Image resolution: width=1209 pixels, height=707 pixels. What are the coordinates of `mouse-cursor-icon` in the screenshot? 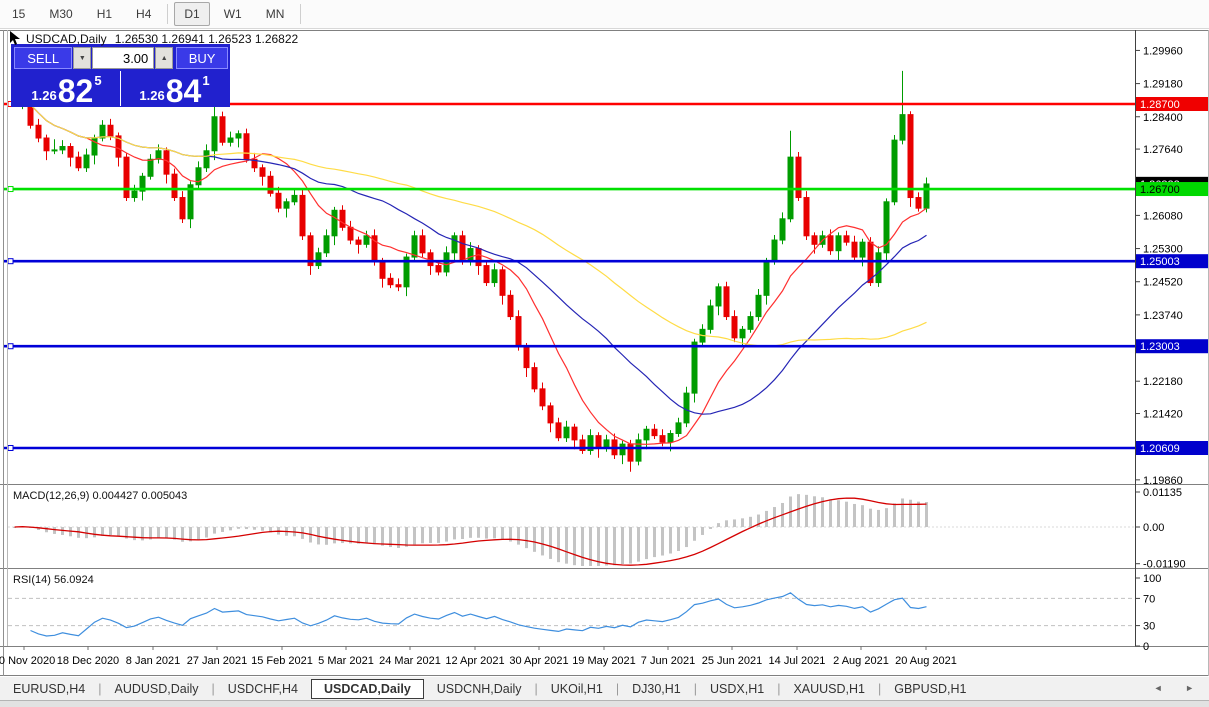 It's located at (15, 38).